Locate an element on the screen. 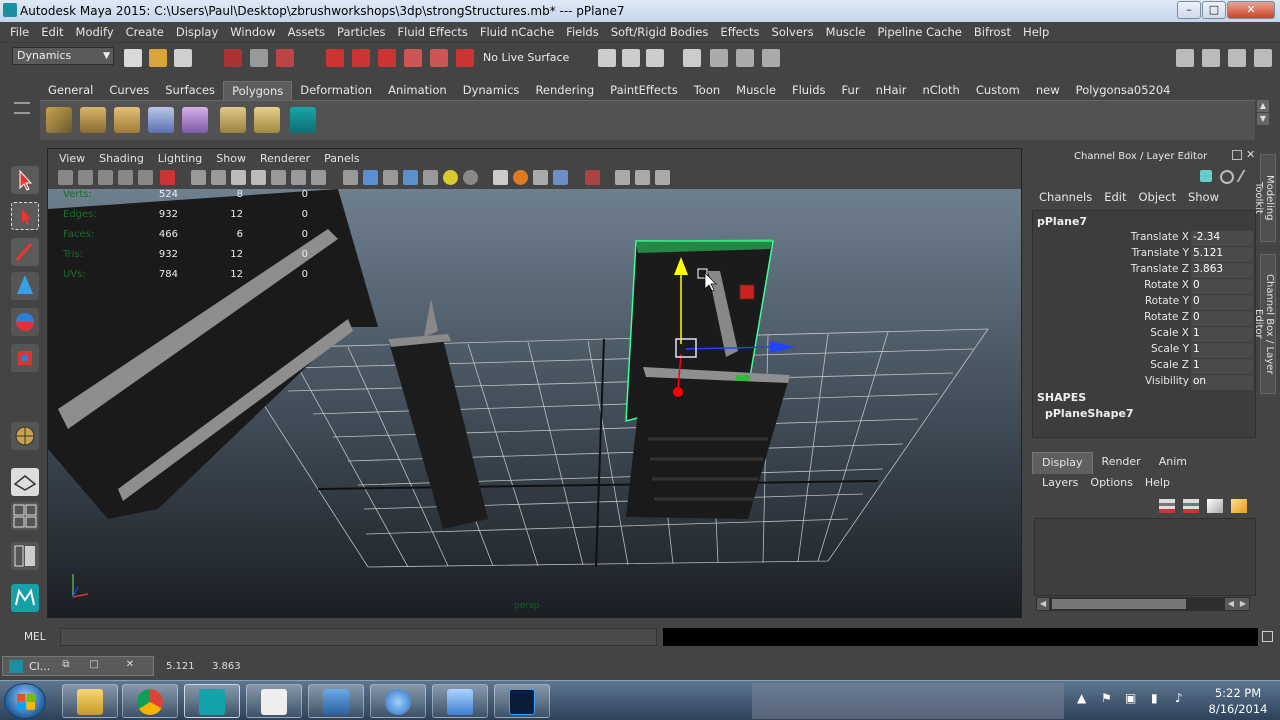 This screenshot has width=1280, height=720. viewport-menu-lighting: Lighting is located at coordinates (180, 158).